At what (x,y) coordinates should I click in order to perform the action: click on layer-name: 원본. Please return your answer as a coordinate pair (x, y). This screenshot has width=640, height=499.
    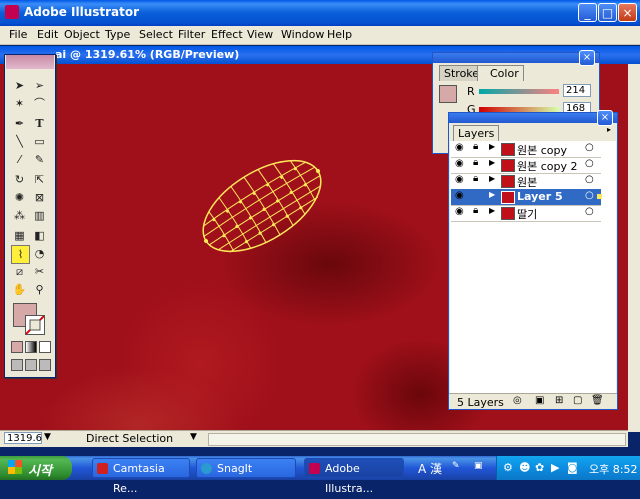
    Looking at the image, I should click on (527, 182).